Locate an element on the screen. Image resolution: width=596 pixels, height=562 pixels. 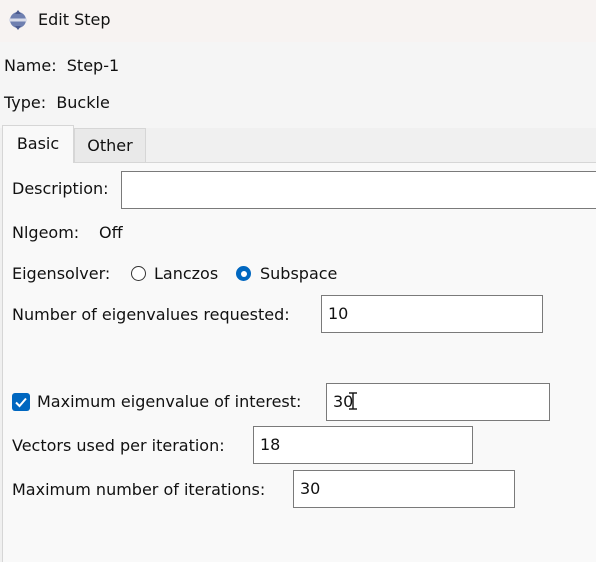
nlgeom-label: Nlgeom: is located at coordinates (46, 232).